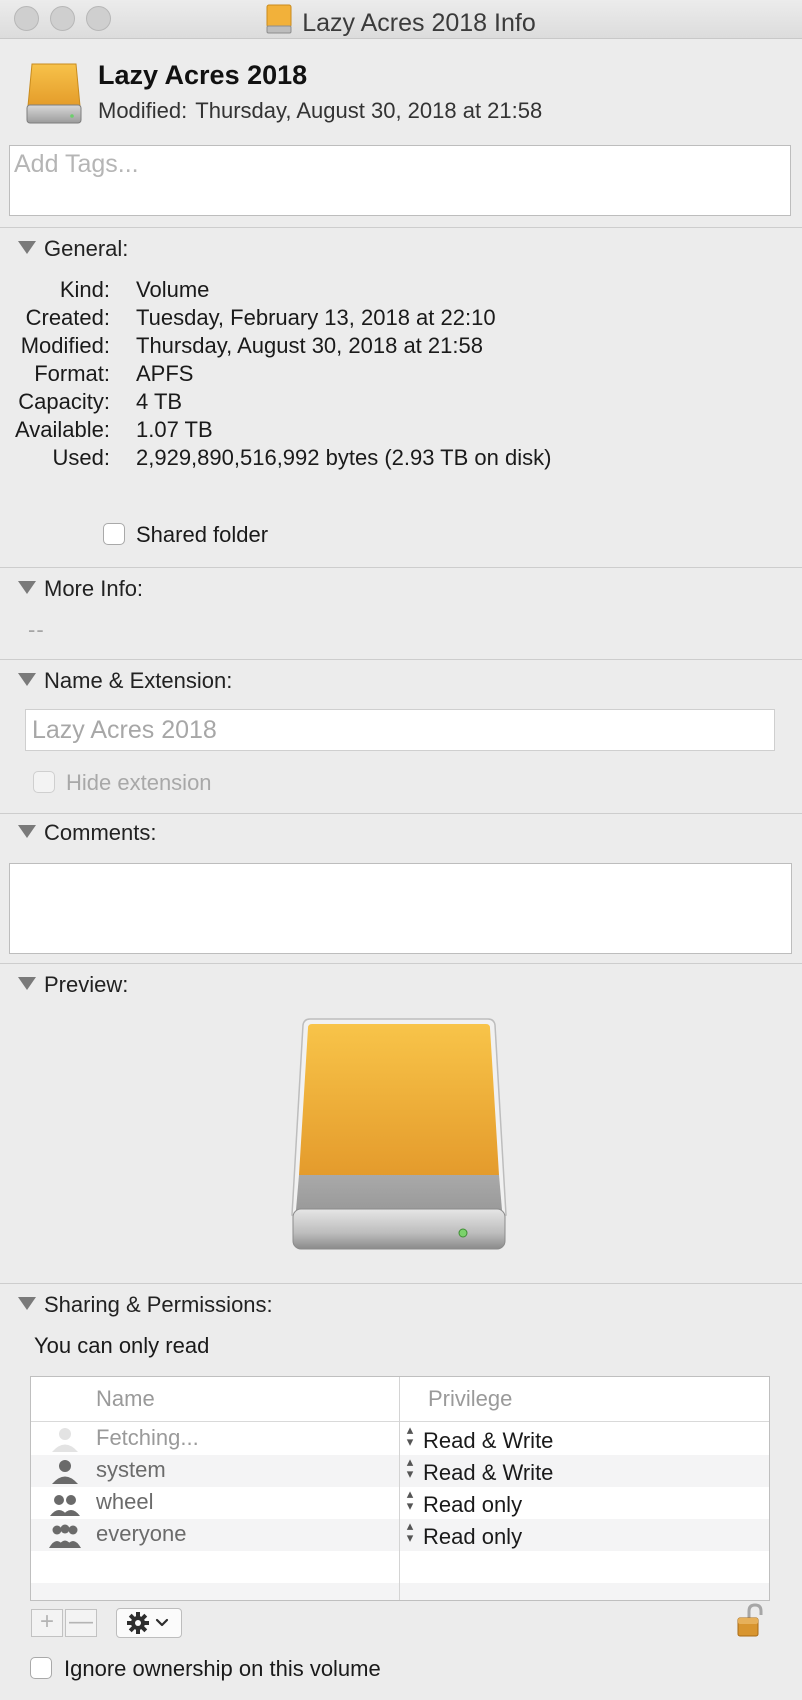 This screenshot has width=802, height=1700. Describe the element at coordinates (222, 1668) in the screenshot. I see `ignore-ownership-label: Ignore ownership on this volume` at that location.